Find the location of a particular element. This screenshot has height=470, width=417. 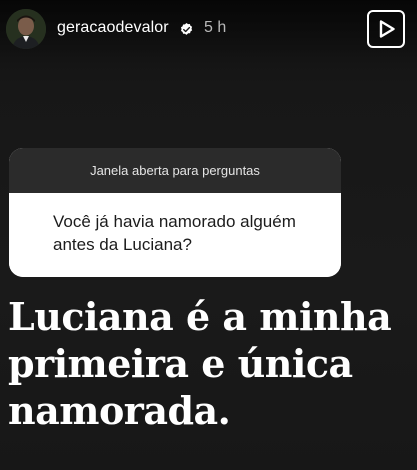

play-button is located at coordinates (386, 29).